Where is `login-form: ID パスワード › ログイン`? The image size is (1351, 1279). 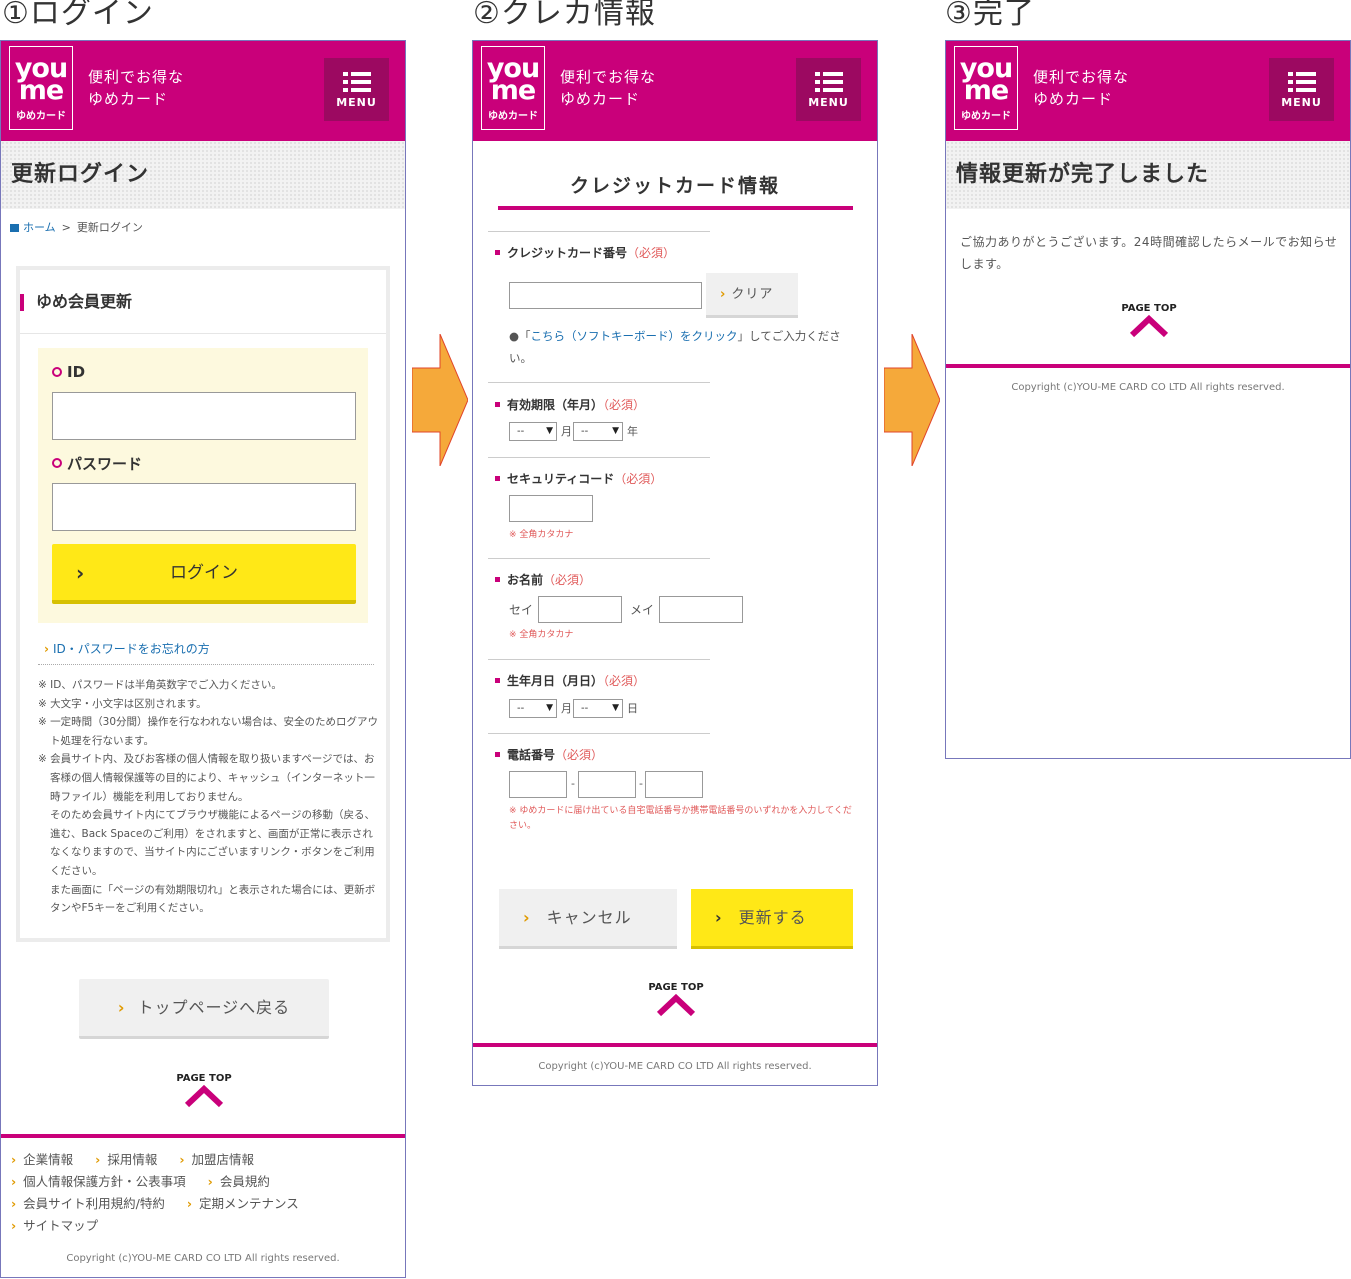
login-form: ID パスワード › ログイン is located at coordinates (203, 485).